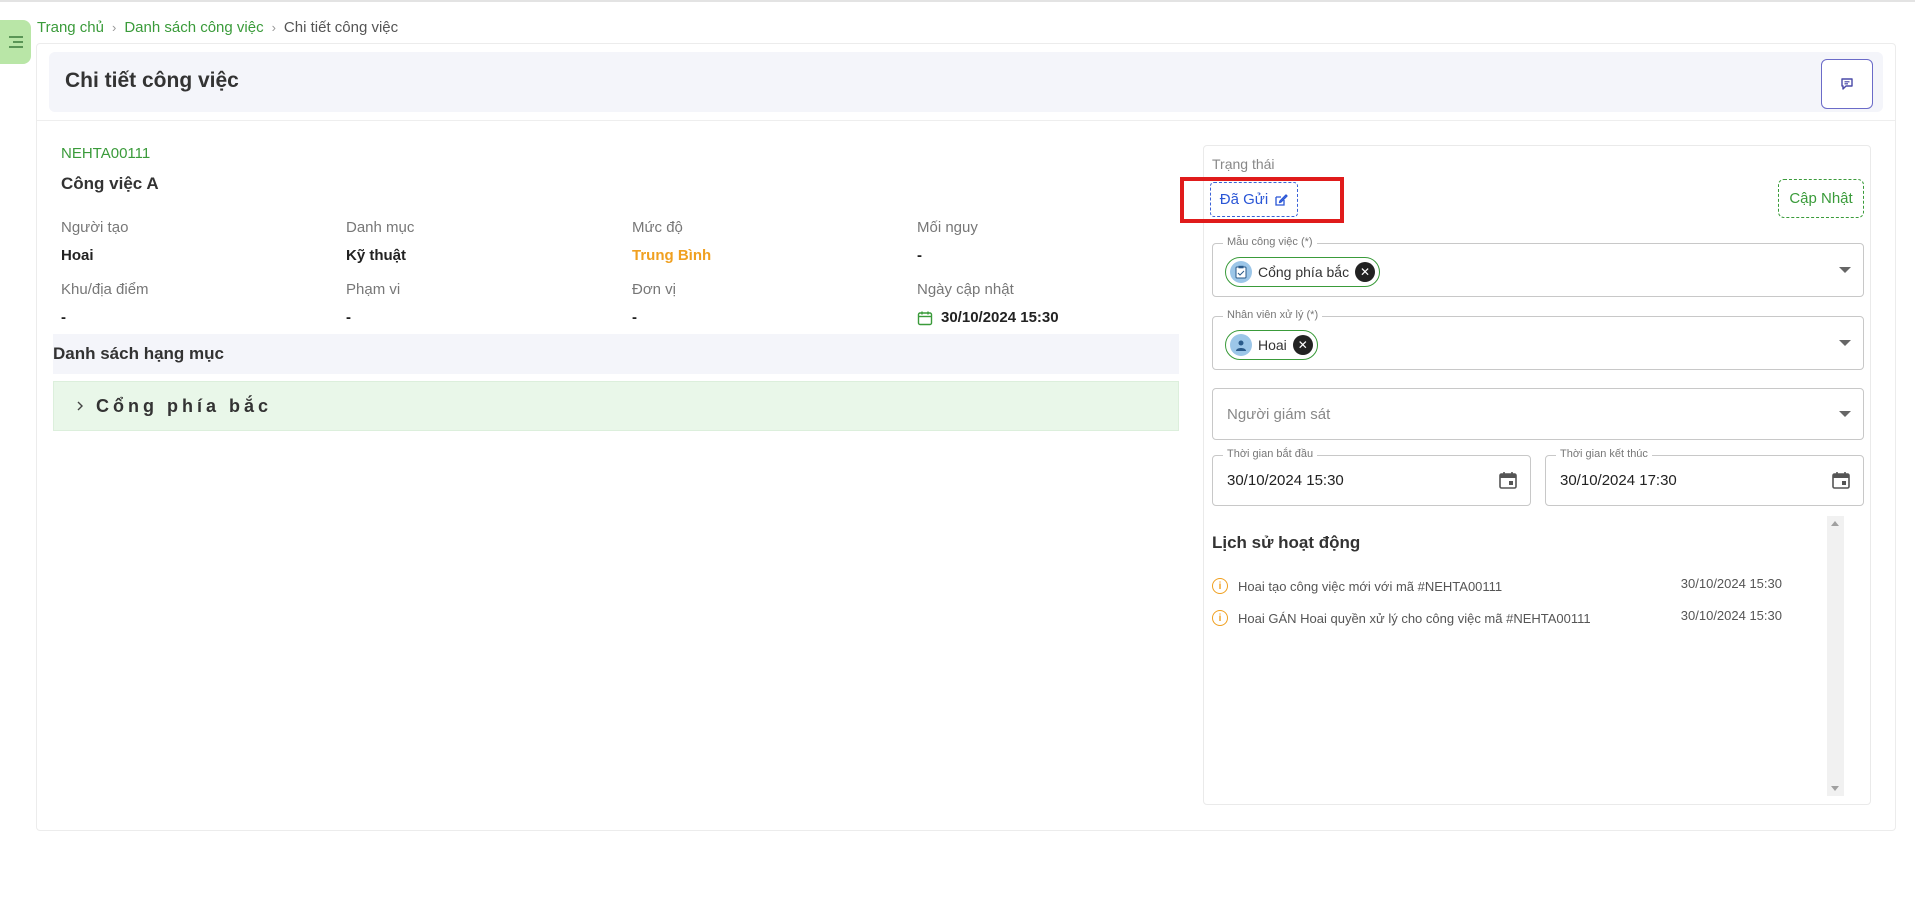 This screenshot has width=1915, height=898. What do you see at coordinates (1241, 345) in the screenshot?
I see `avatar` at bounding box center [1241, 345].